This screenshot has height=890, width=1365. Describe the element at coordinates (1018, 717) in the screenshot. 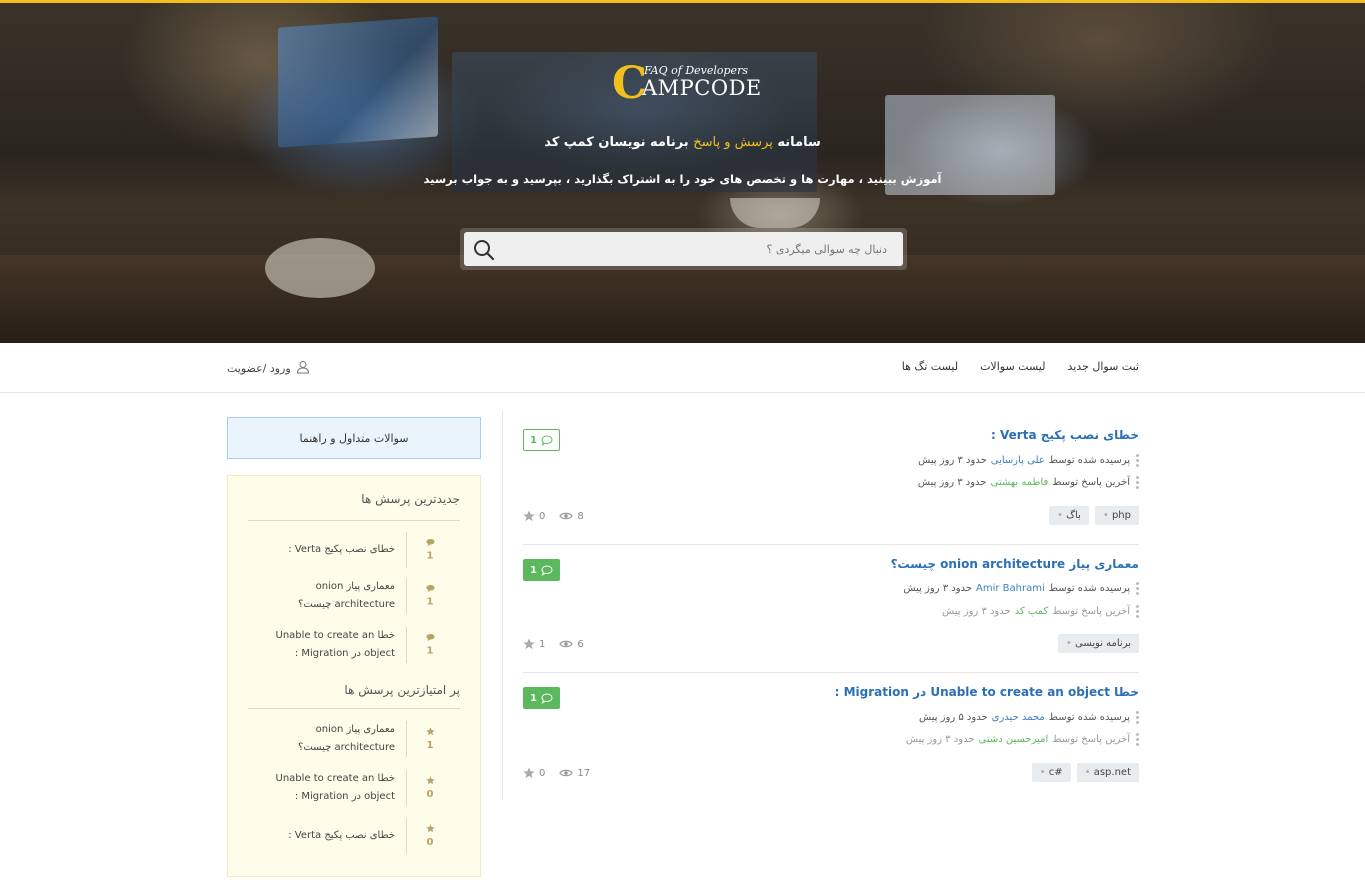

I see `asked-by-user: محمد حیدری` at that location.